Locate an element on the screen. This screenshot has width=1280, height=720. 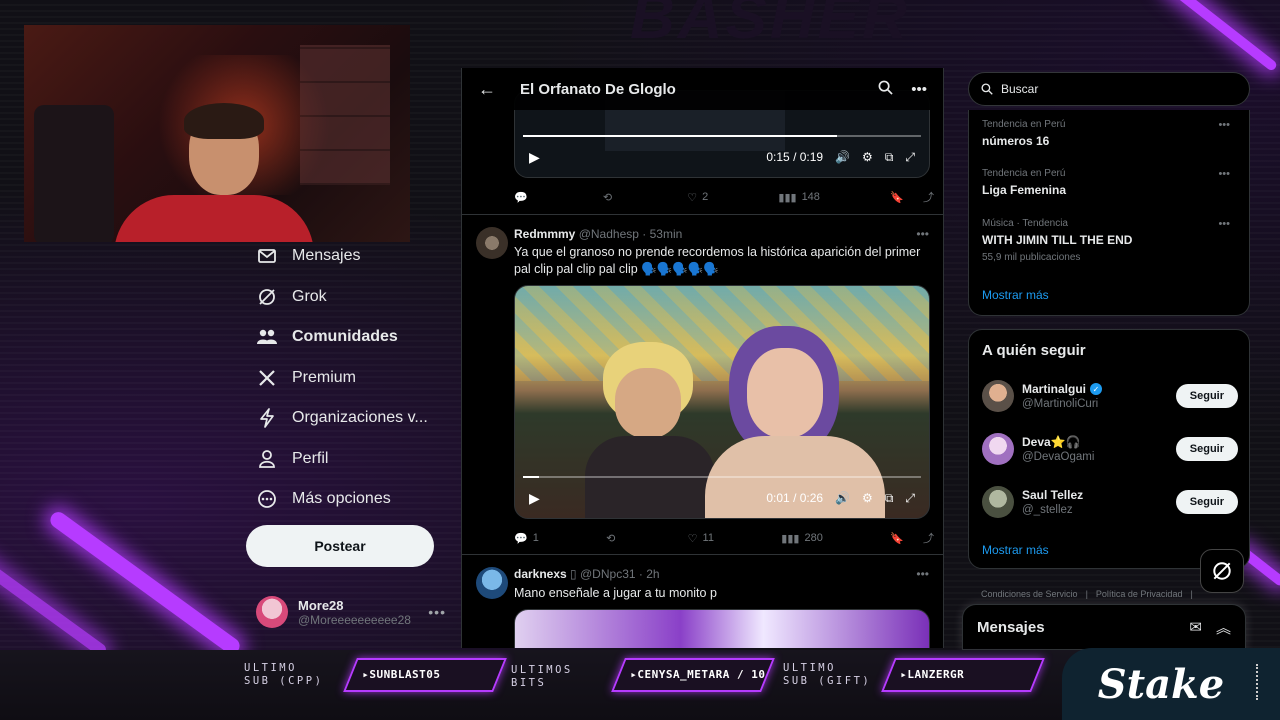
terms-link: Condiciones de Servicio is located at coordinates (1029, 594).